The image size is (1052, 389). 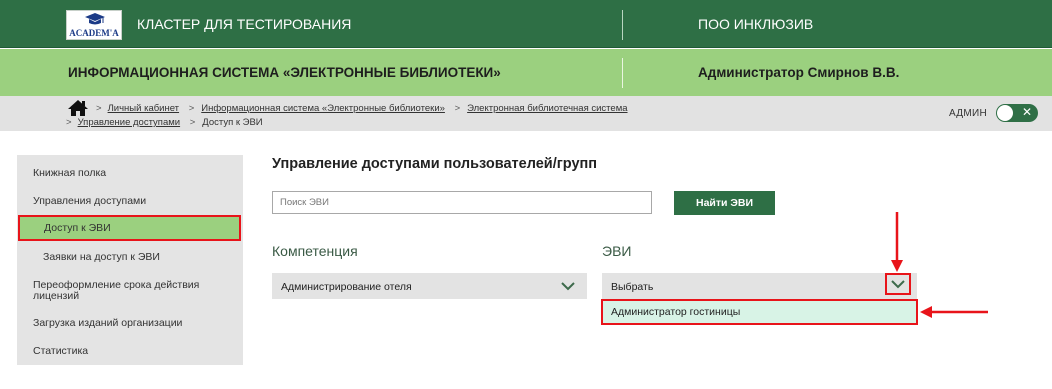 What do you see at coordinates (95, 19) in the screenshot?
I see `graduation-cap-icon` at bounding box center [95, 19].